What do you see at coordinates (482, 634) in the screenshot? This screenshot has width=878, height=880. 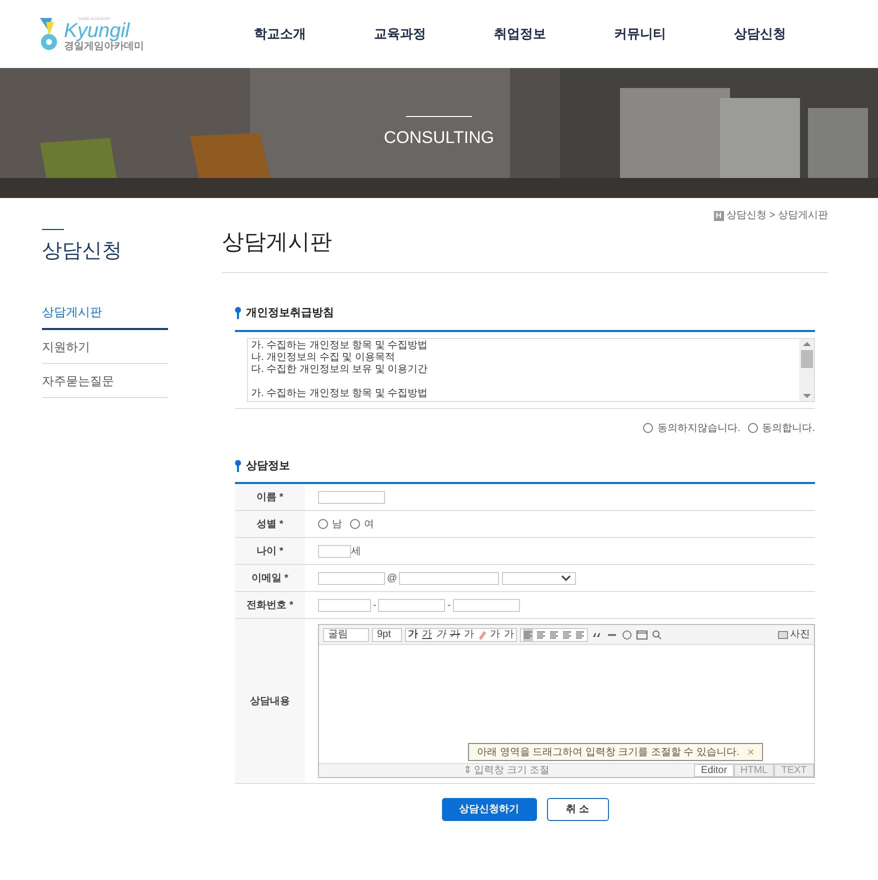 I see `highlighter-icon` at bounding box center [482, 634].